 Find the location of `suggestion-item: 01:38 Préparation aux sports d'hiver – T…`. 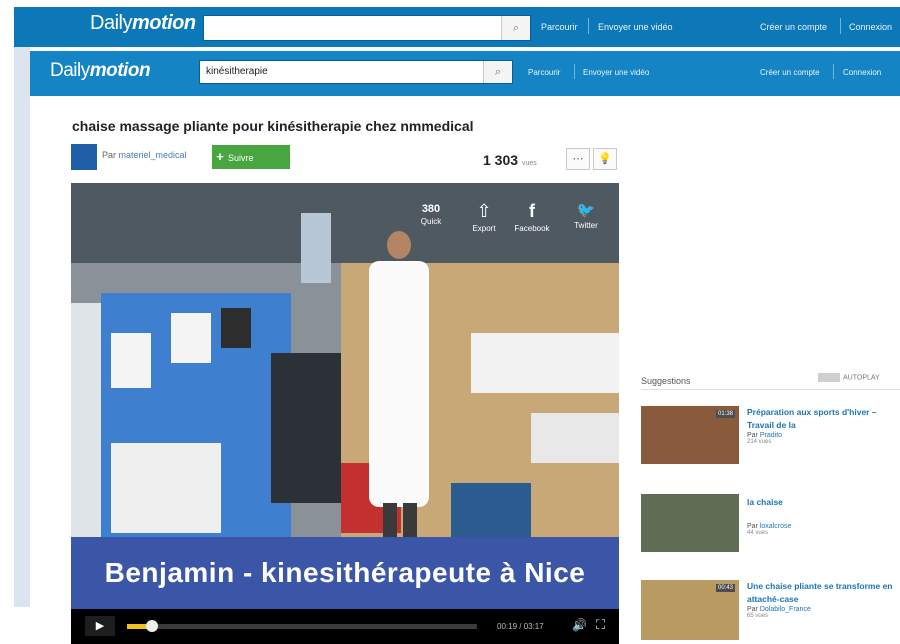

suggestion-item: 01:38 Préparation aux sports d'hiver – T… is located at coordinates (770, 441).